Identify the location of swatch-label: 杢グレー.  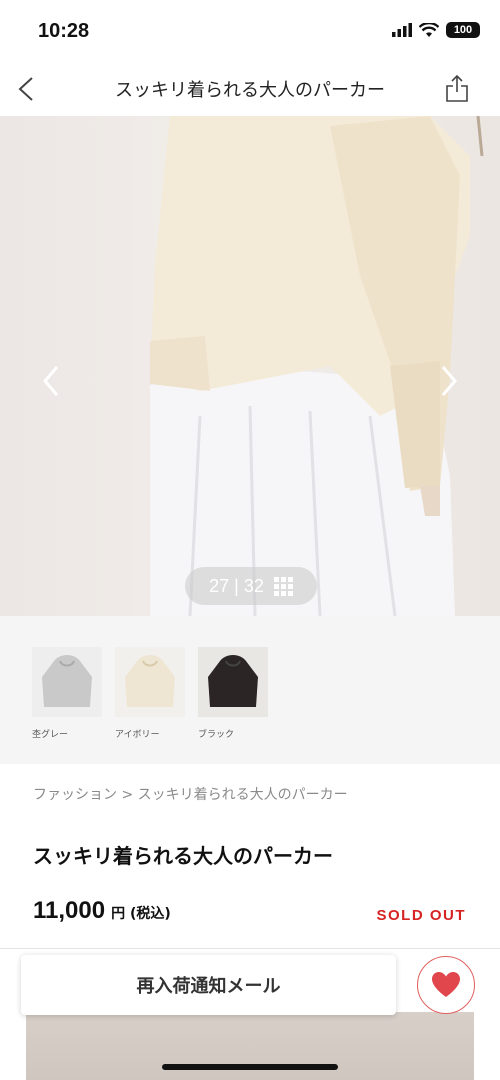
(50, 735).